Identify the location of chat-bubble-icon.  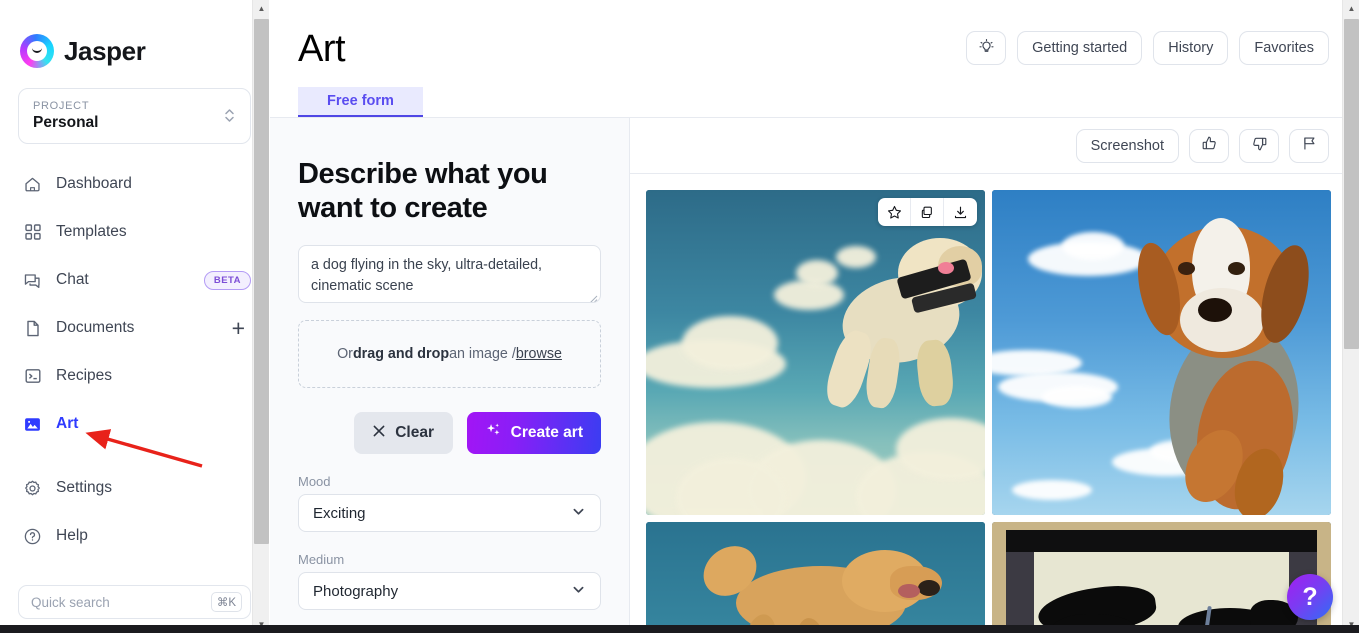
(32, 280).